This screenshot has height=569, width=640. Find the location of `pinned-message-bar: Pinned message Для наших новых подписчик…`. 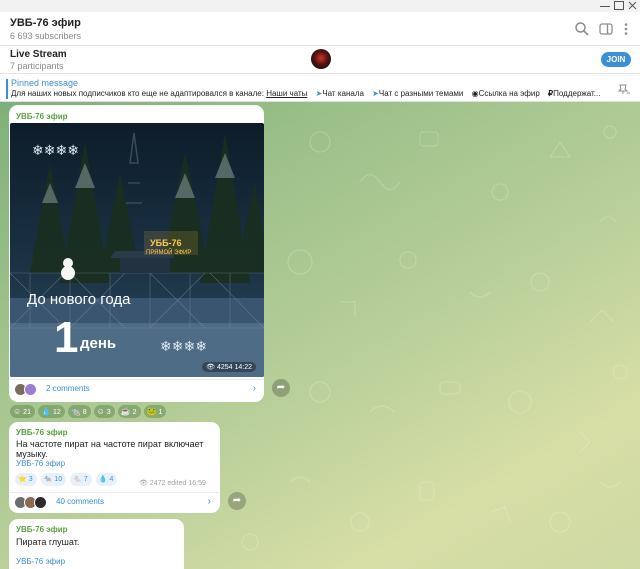

pinned-message-bar: Pinned message Для наших новых подписчик… is located at coordinates (320, 88).